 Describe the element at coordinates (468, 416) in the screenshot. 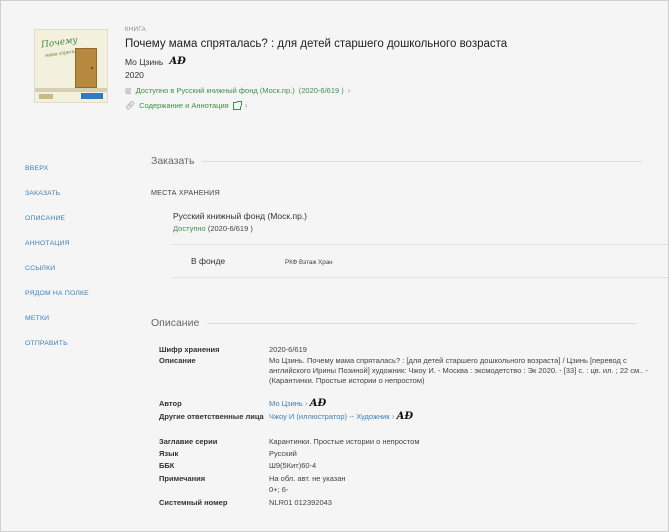

I see `field-value: Чжоу И (иллюстратор) -- Художник › AÐ` at that location.